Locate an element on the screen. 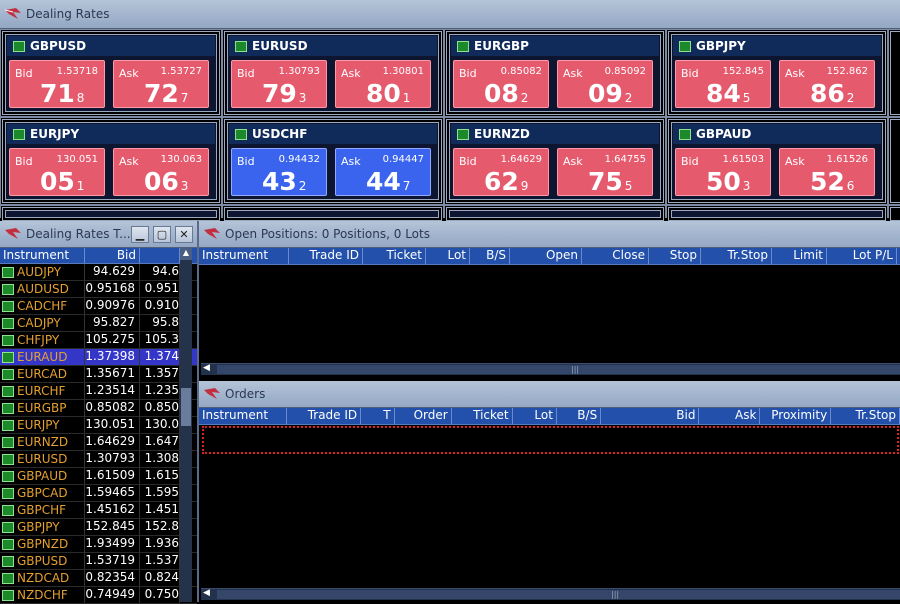 The width and height of the screenshot is (900, 604). table-row: CHFJPY 105.275 105.3 is located at coordinates (98, 340).